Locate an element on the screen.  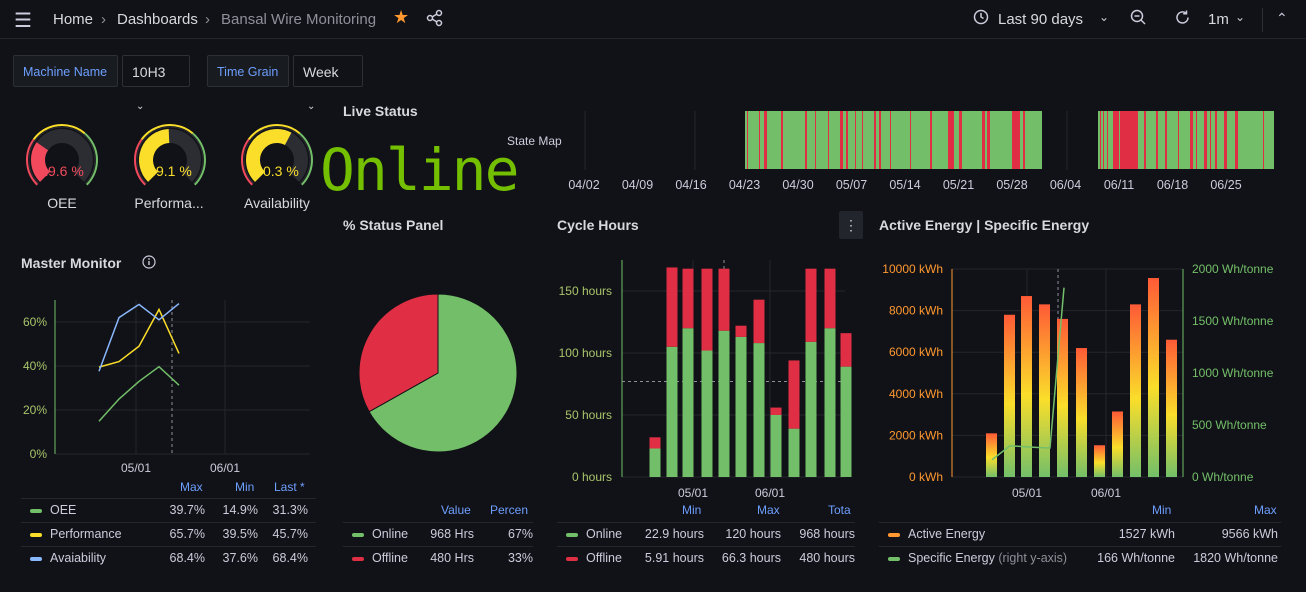
y-tick-label: 0% is located at coordinates (39, 454).